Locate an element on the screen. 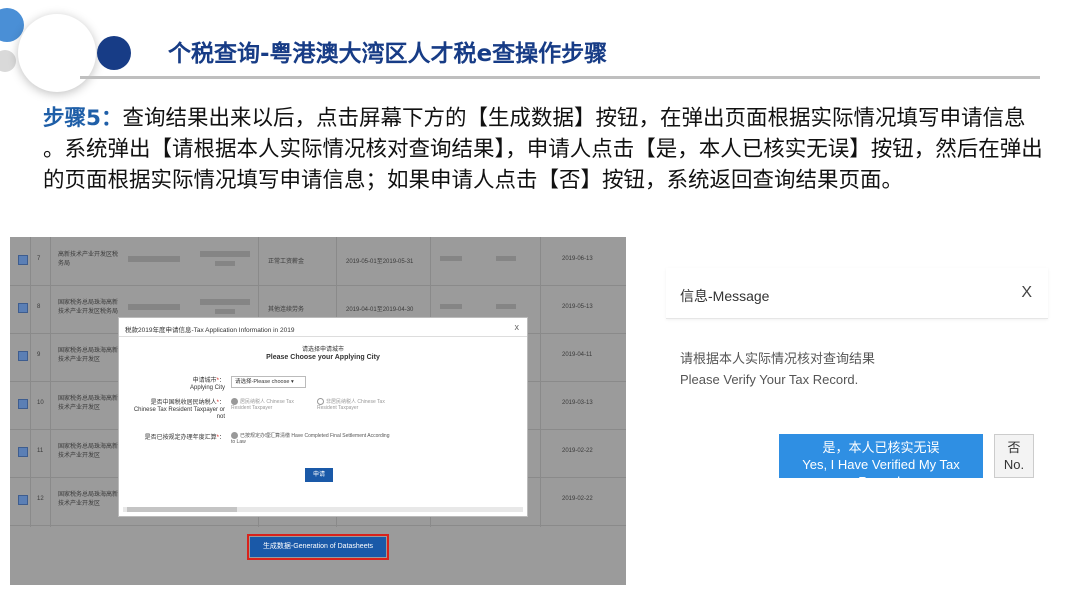 This screenshot has width=1080, height=608. radio-label: 非居民纳税人 Chinese Tax Resident Taxpayer is located at coordinates (351, 404).